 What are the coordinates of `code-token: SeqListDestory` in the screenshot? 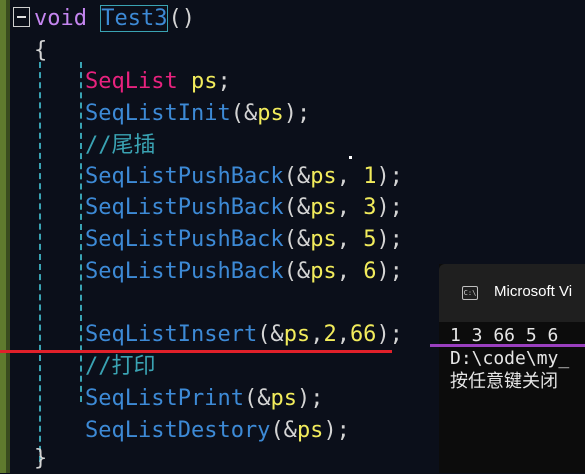 It's located at (178, 430).